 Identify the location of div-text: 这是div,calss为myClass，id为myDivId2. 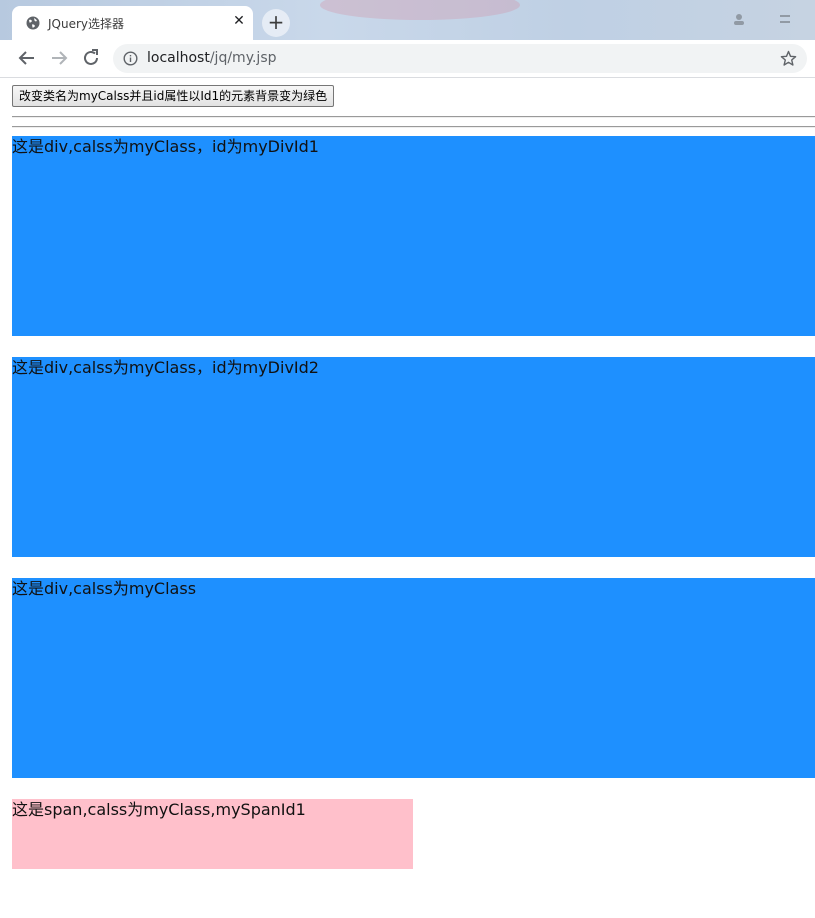
(165, 367).